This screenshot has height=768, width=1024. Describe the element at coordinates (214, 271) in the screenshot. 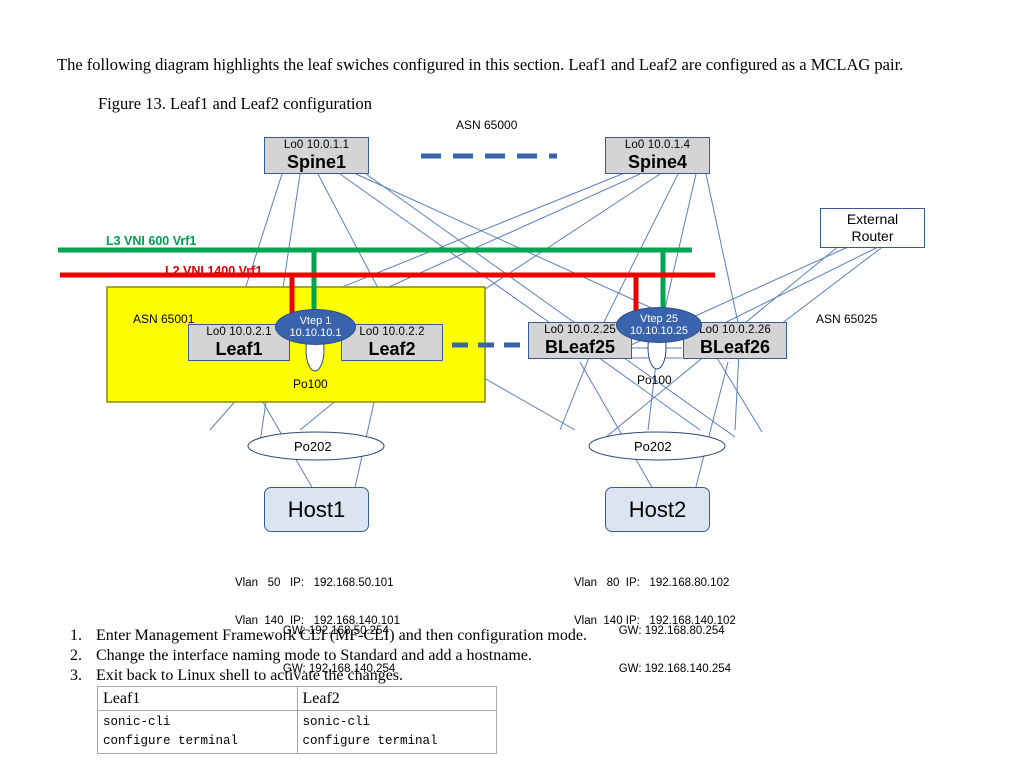

I see `l2-vni-label: L2 VNI 1400 Vrf1` at that location.